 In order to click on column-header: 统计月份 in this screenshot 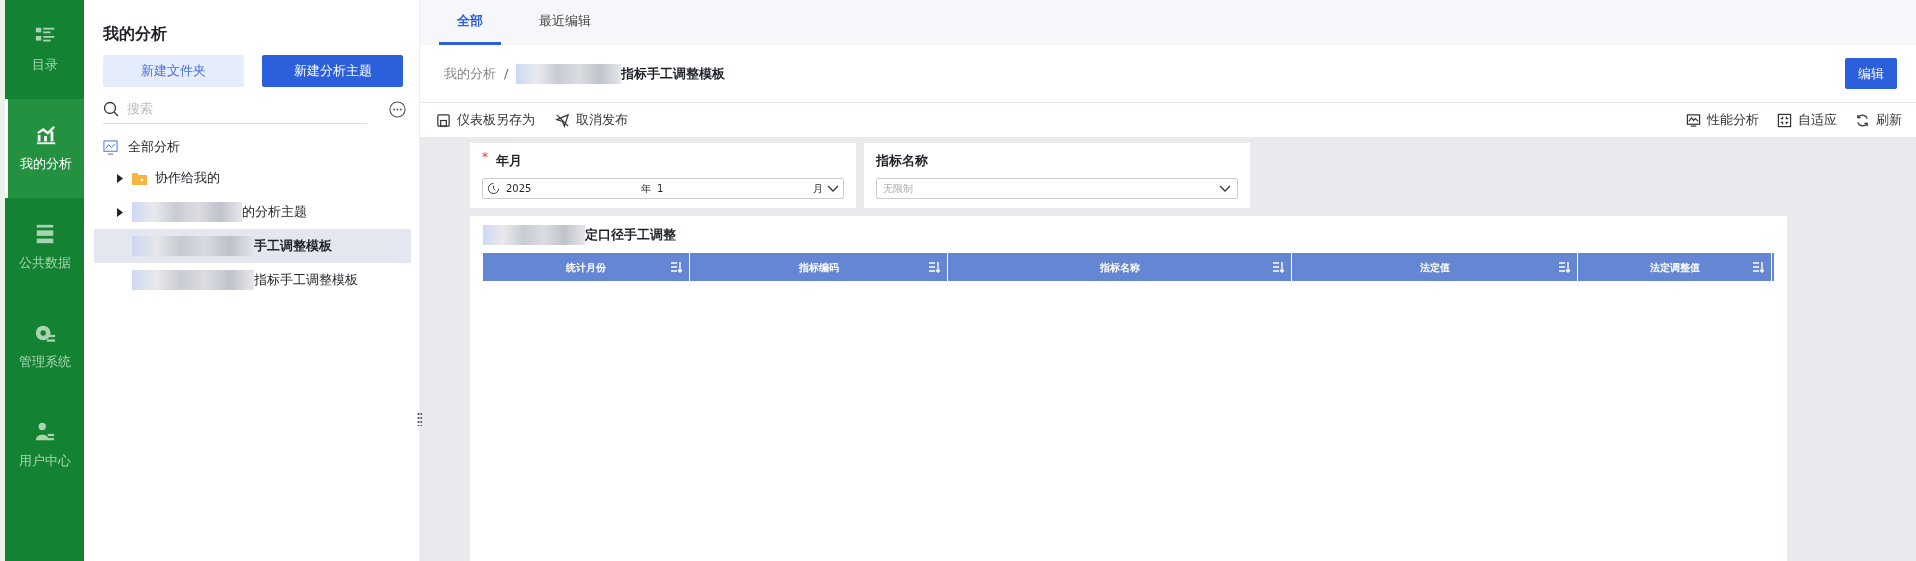, I will do `click(586, 267)`.